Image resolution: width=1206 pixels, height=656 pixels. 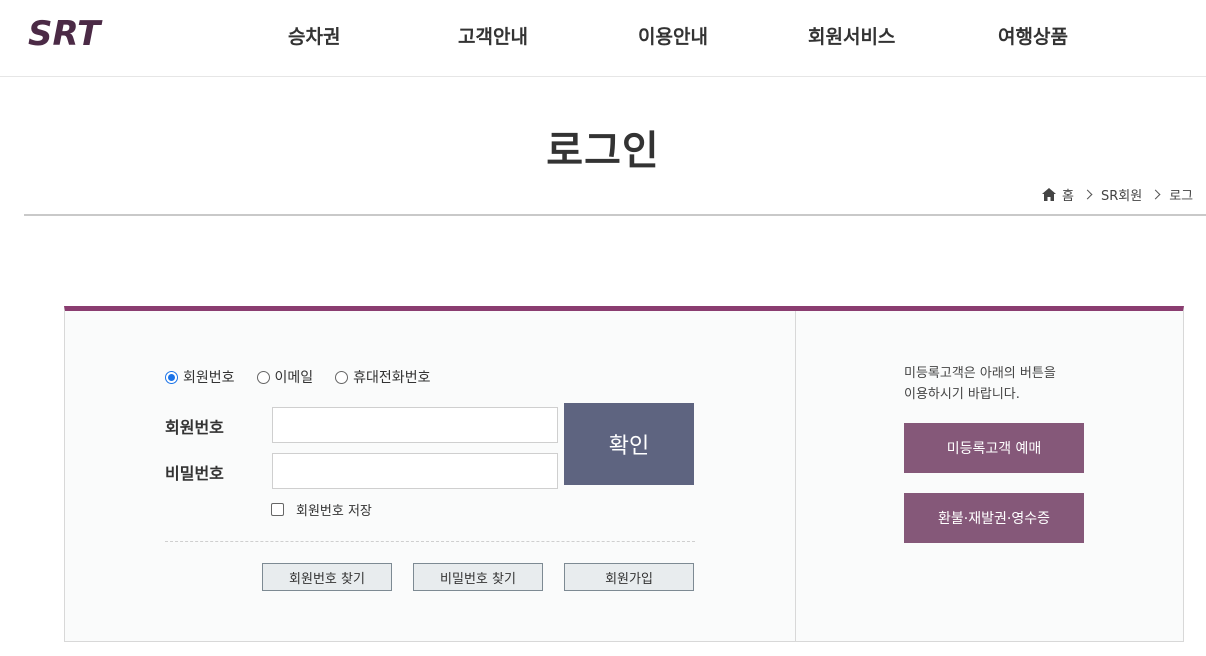 I want to click on nav-ticket: 승차권, so click(x=314, y=35).